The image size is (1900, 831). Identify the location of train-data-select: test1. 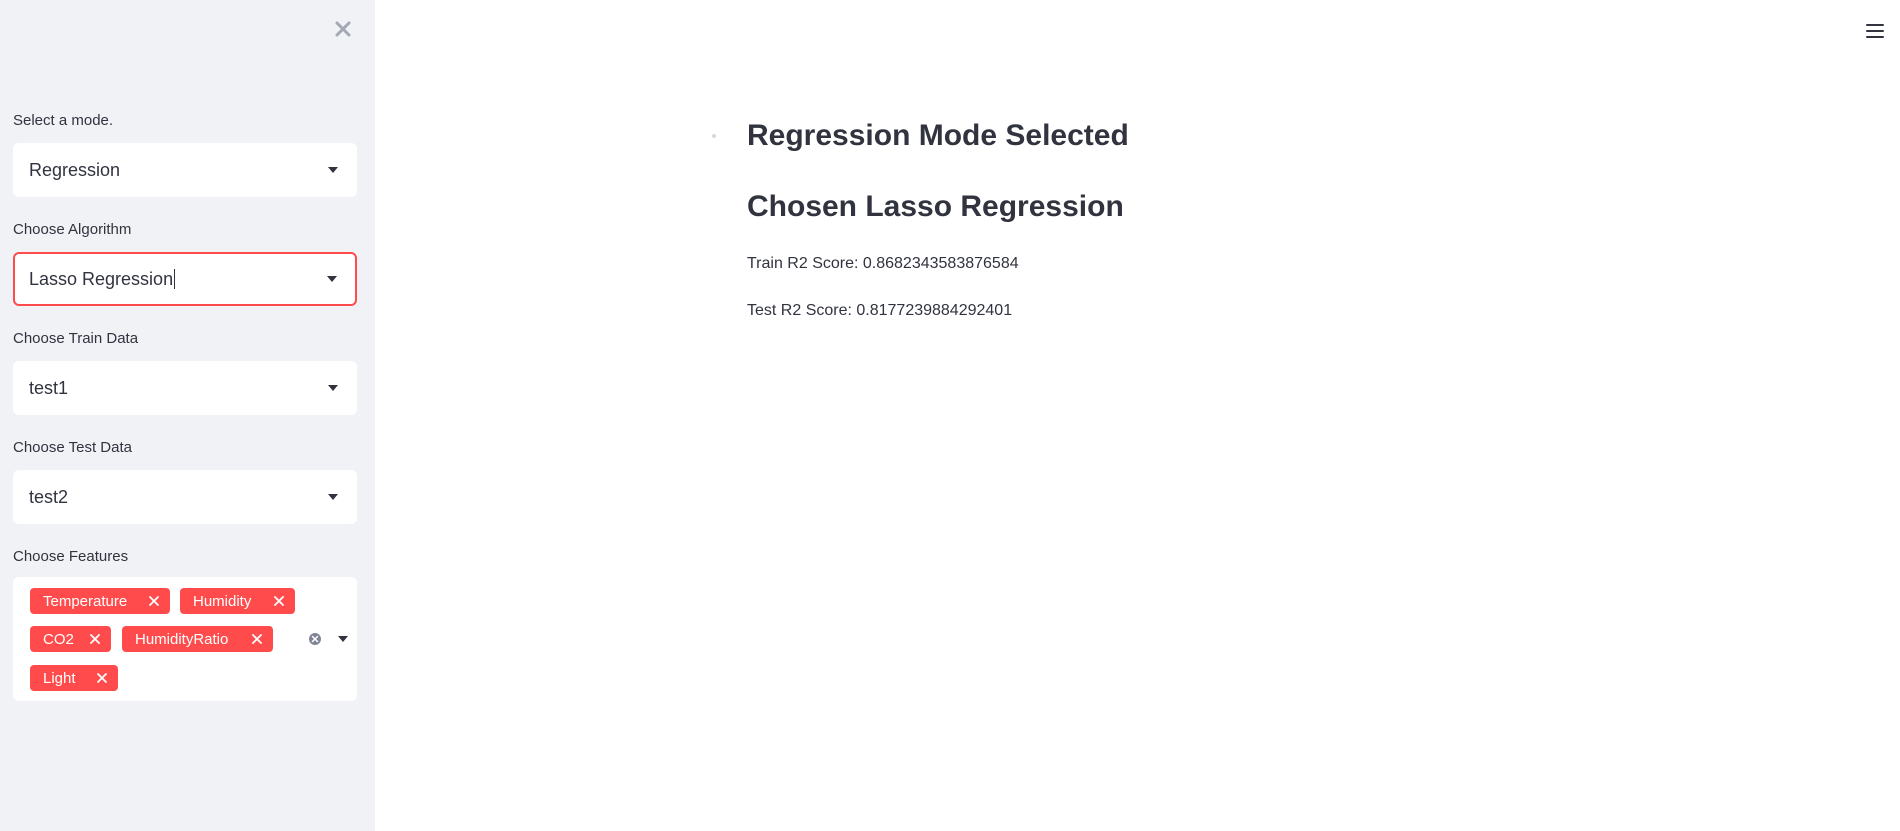
(185, 388).